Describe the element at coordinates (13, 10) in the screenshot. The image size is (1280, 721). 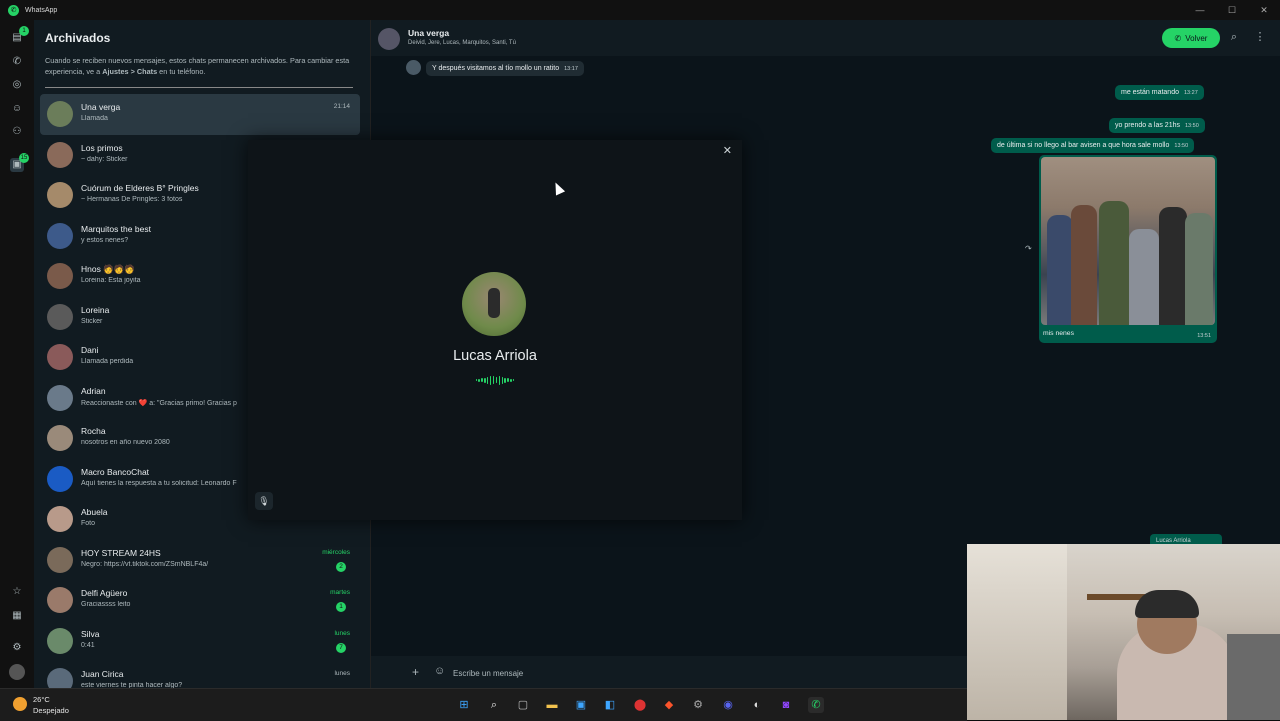
I see `whatsapp-logo-icon: ✆` at that location.